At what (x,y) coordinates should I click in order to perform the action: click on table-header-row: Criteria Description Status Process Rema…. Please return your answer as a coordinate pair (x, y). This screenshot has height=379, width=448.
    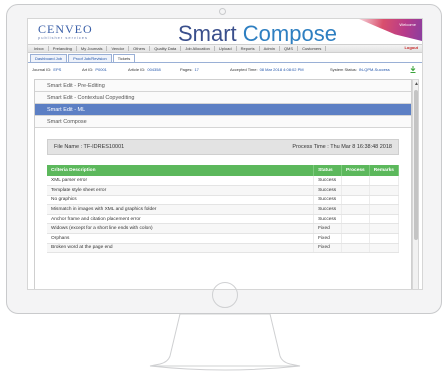
    Looking at the image, I should click on (223, 170).